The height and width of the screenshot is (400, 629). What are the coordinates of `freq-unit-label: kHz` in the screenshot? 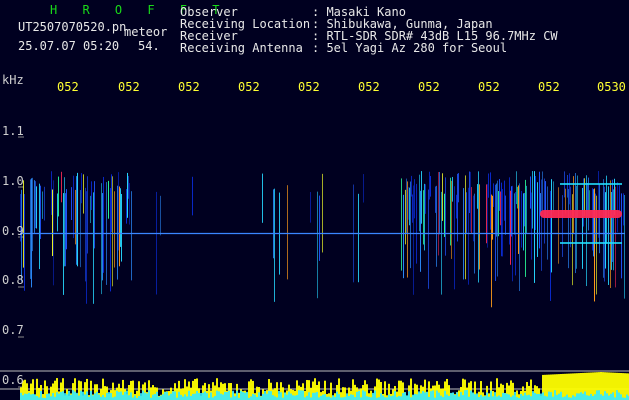 It's located at (13, 80).